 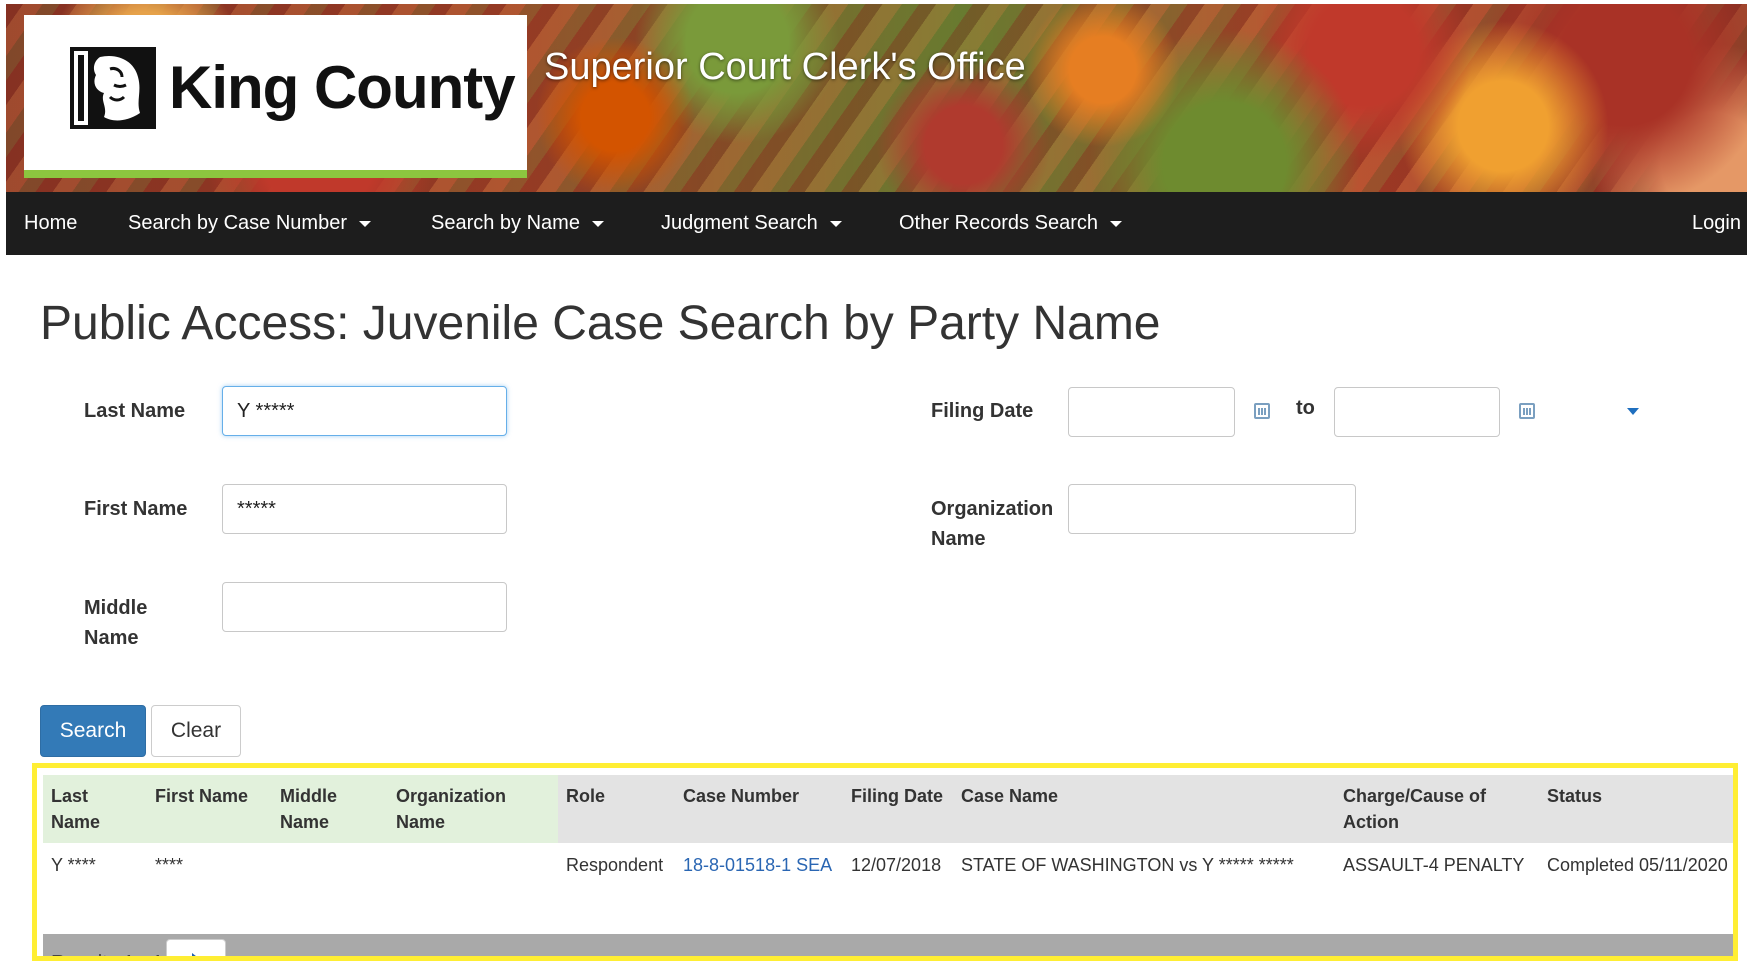 What do you see at coordinates (93, 731) in the screenshot?
I see `search-button: Search` at bounding box center [93, 731].